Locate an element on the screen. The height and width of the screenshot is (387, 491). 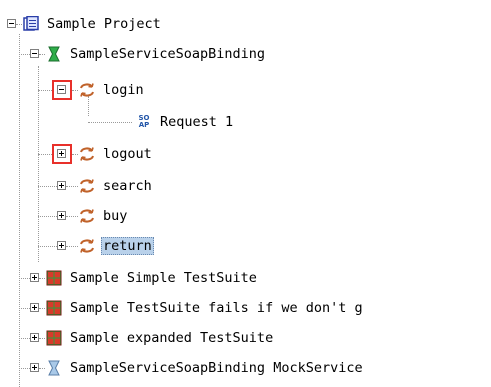
testsuite-label: Sample expanded TestSuite is located at coordinates (172, 338).